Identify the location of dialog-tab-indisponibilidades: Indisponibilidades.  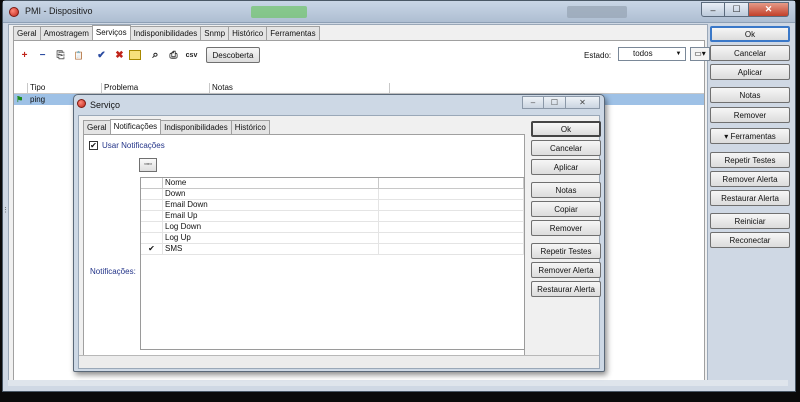
(196, 127).